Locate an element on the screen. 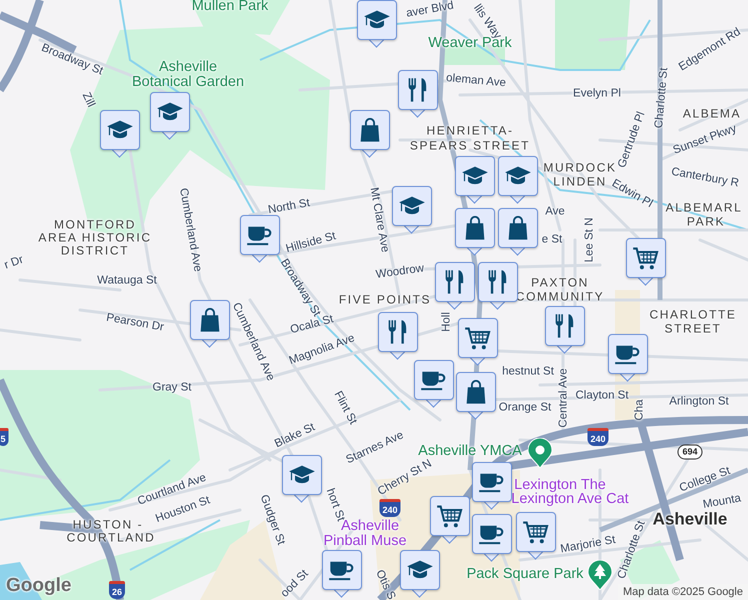 The width and height of the screenshot is (748, 600). place-label: Asheville is located at coordinates (370, 526).